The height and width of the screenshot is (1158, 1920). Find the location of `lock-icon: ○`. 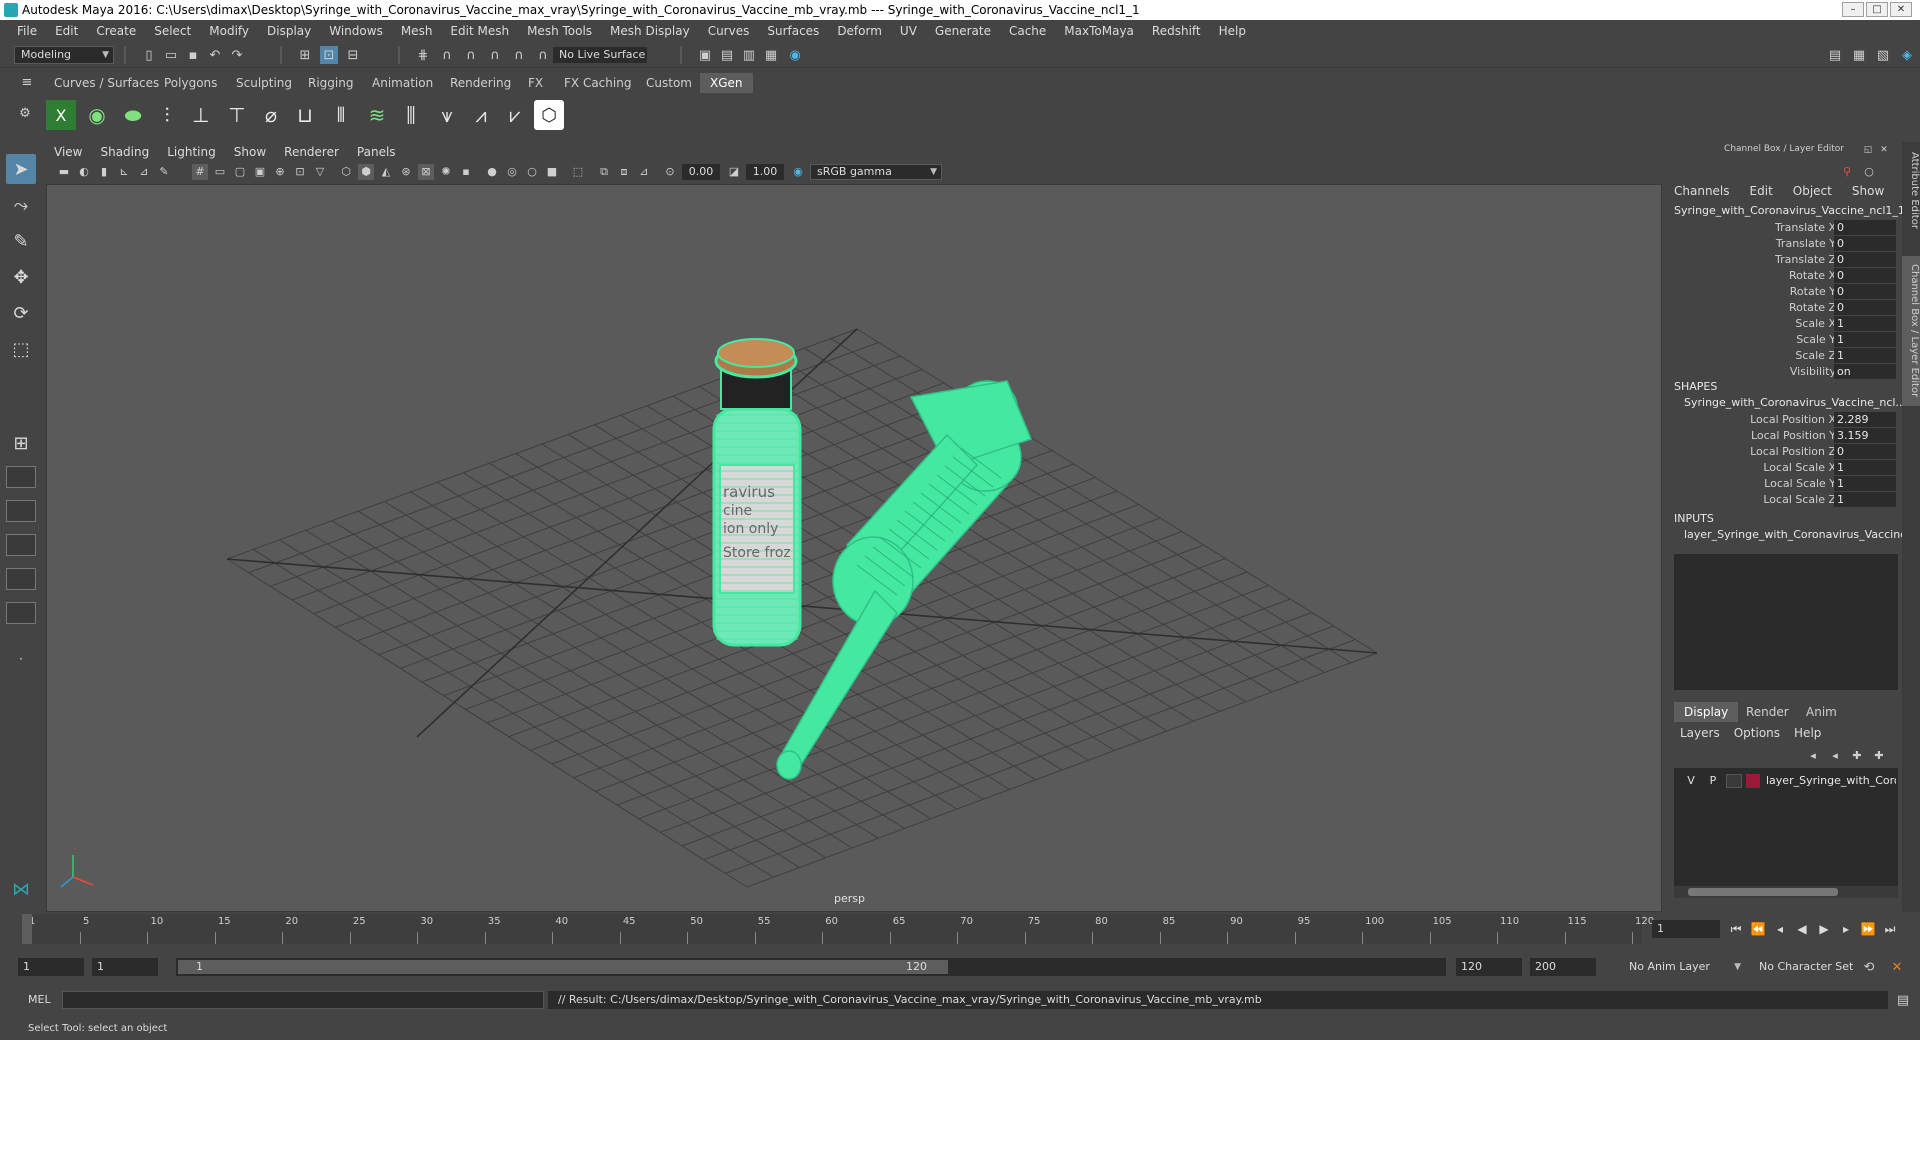

lock-icon: ○ is located at coordinates (1869, 171).